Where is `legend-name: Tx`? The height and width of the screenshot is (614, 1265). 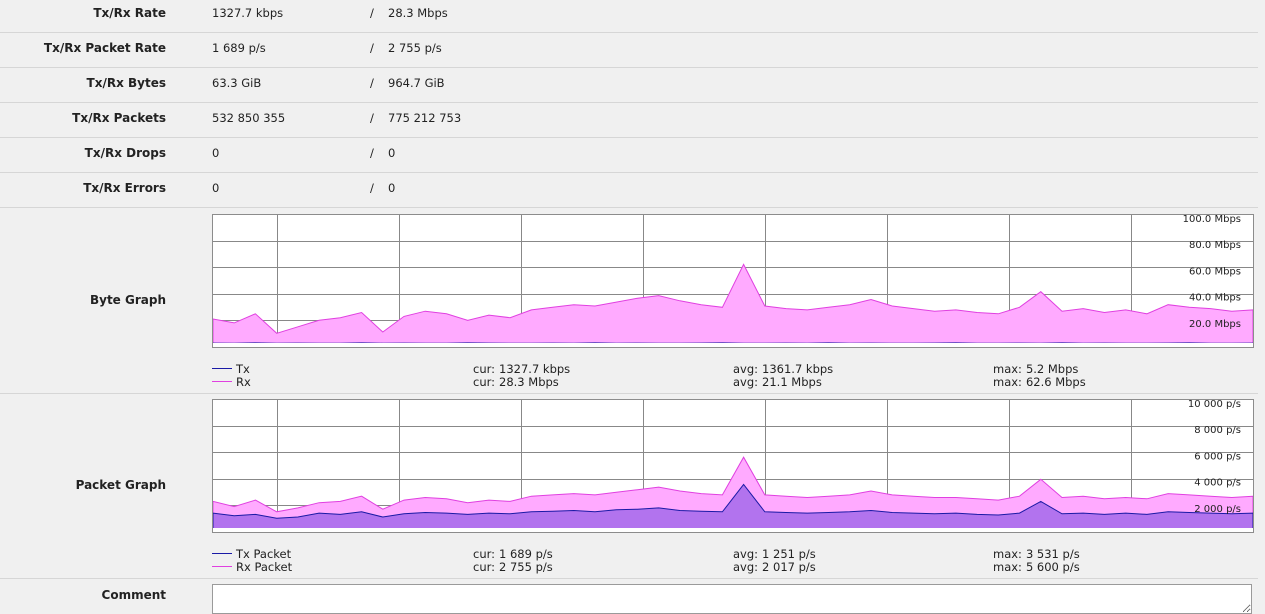
legend-name: Tx is located at coordinates (243, 369).